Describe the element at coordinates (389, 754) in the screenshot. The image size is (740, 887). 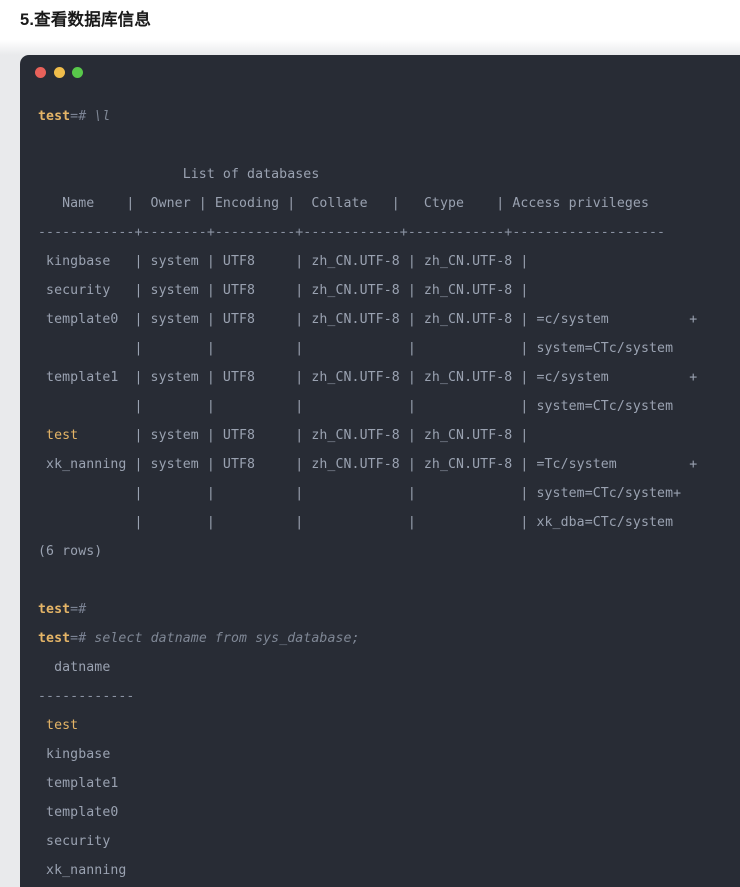
I see `console-line: kingbase` at that location.